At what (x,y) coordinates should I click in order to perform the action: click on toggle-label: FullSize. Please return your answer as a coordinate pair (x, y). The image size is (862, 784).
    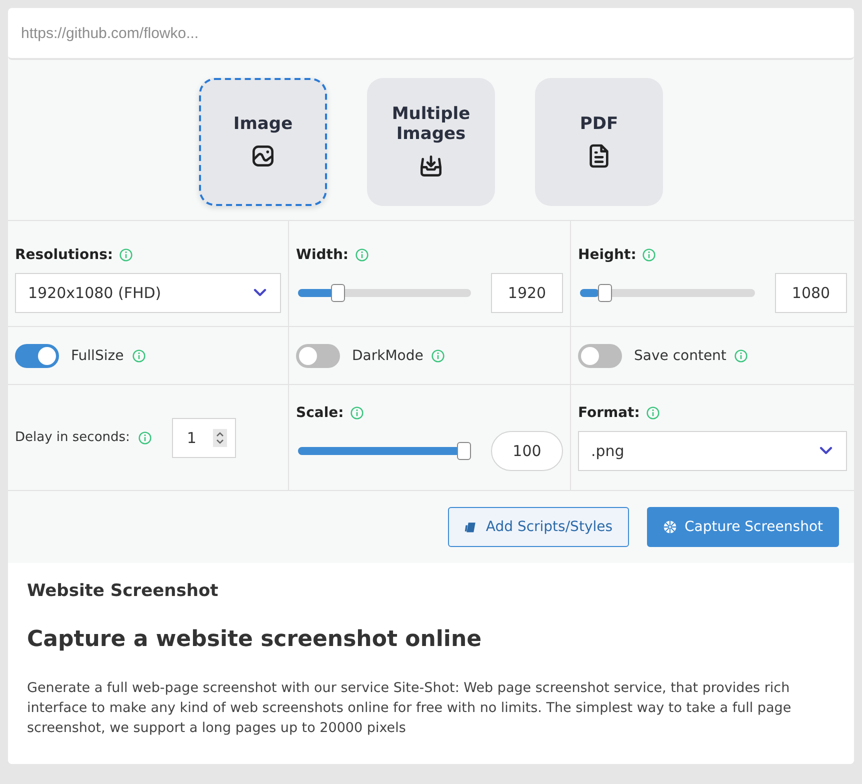
    Looking at the image, I should click on (97, 356).